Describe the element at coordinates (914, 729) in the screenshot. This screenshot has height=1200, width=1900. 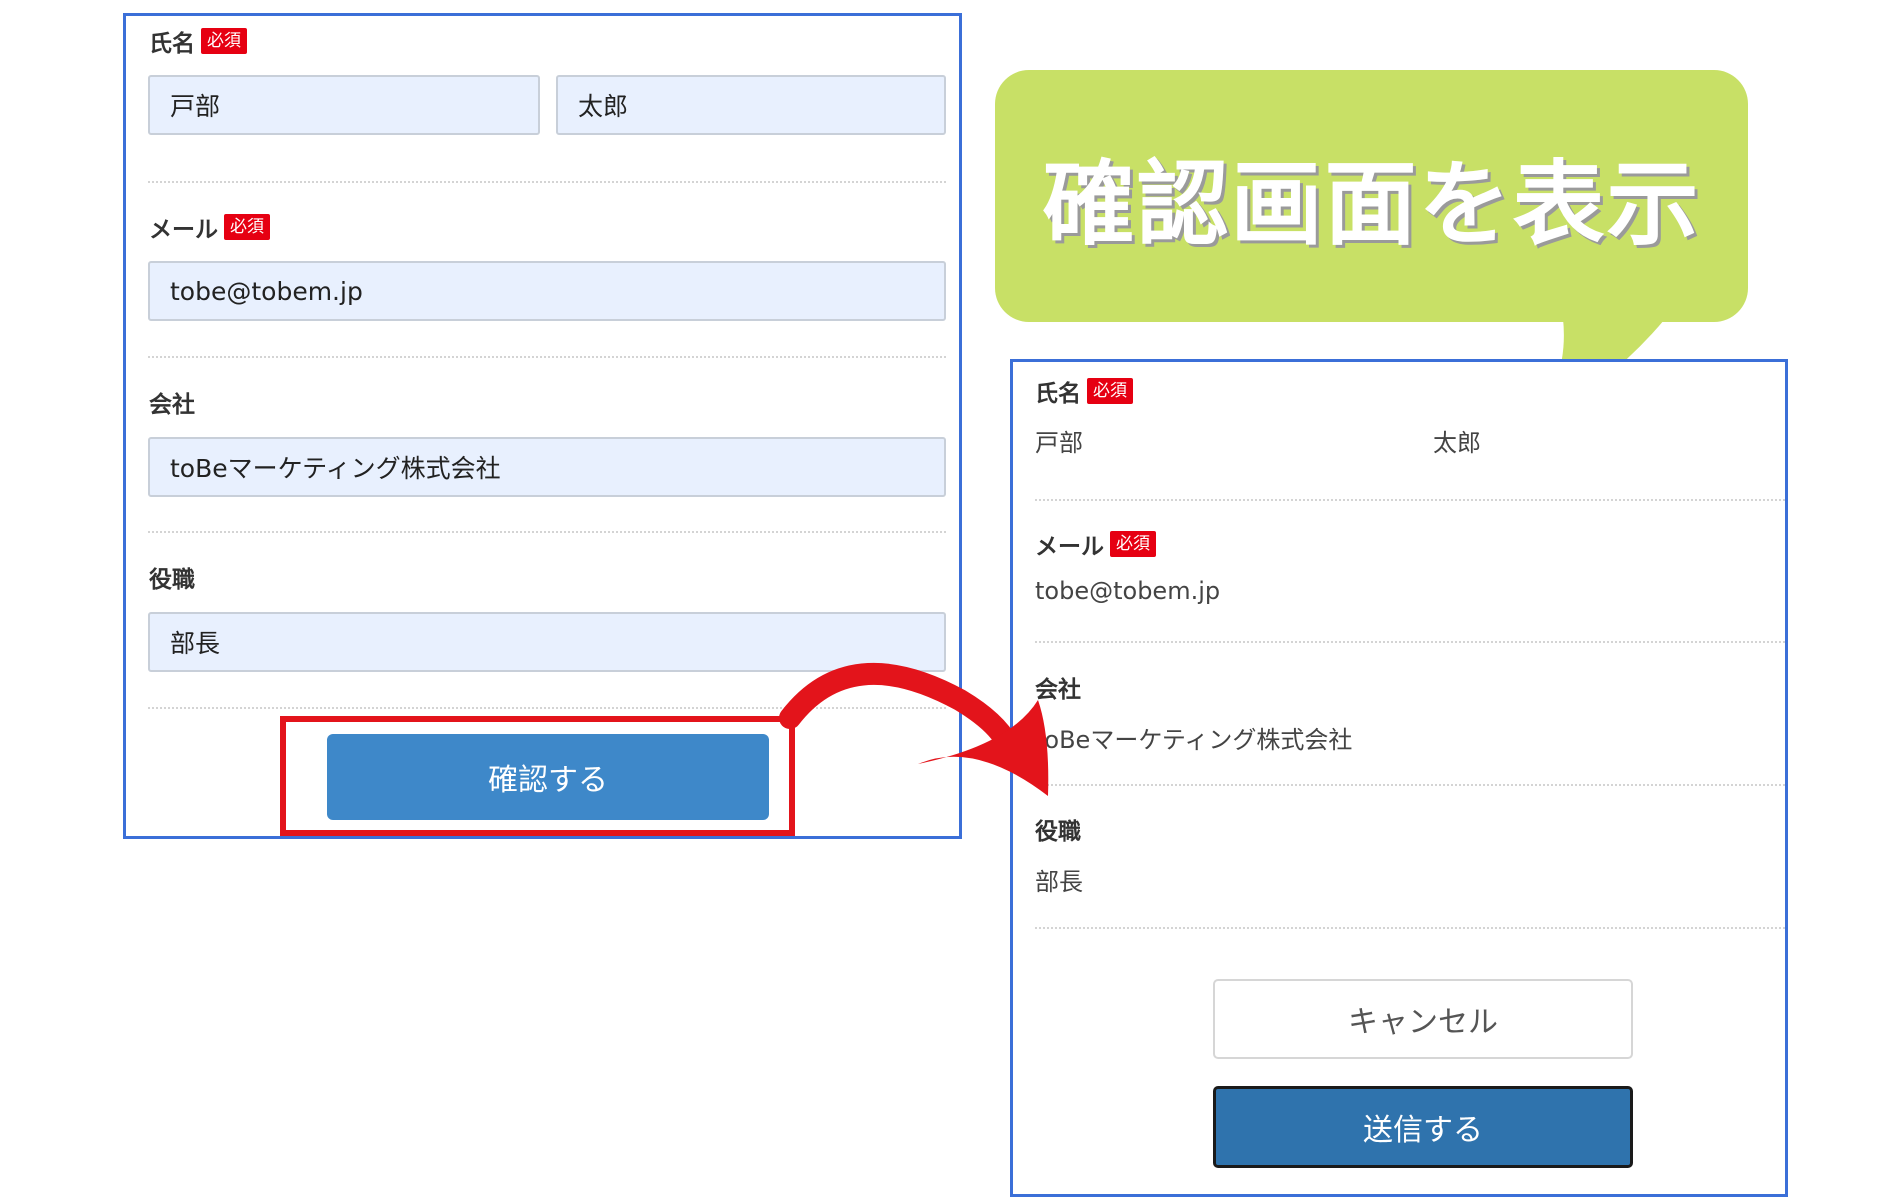
I see `flow-arrow-icon` at that location.